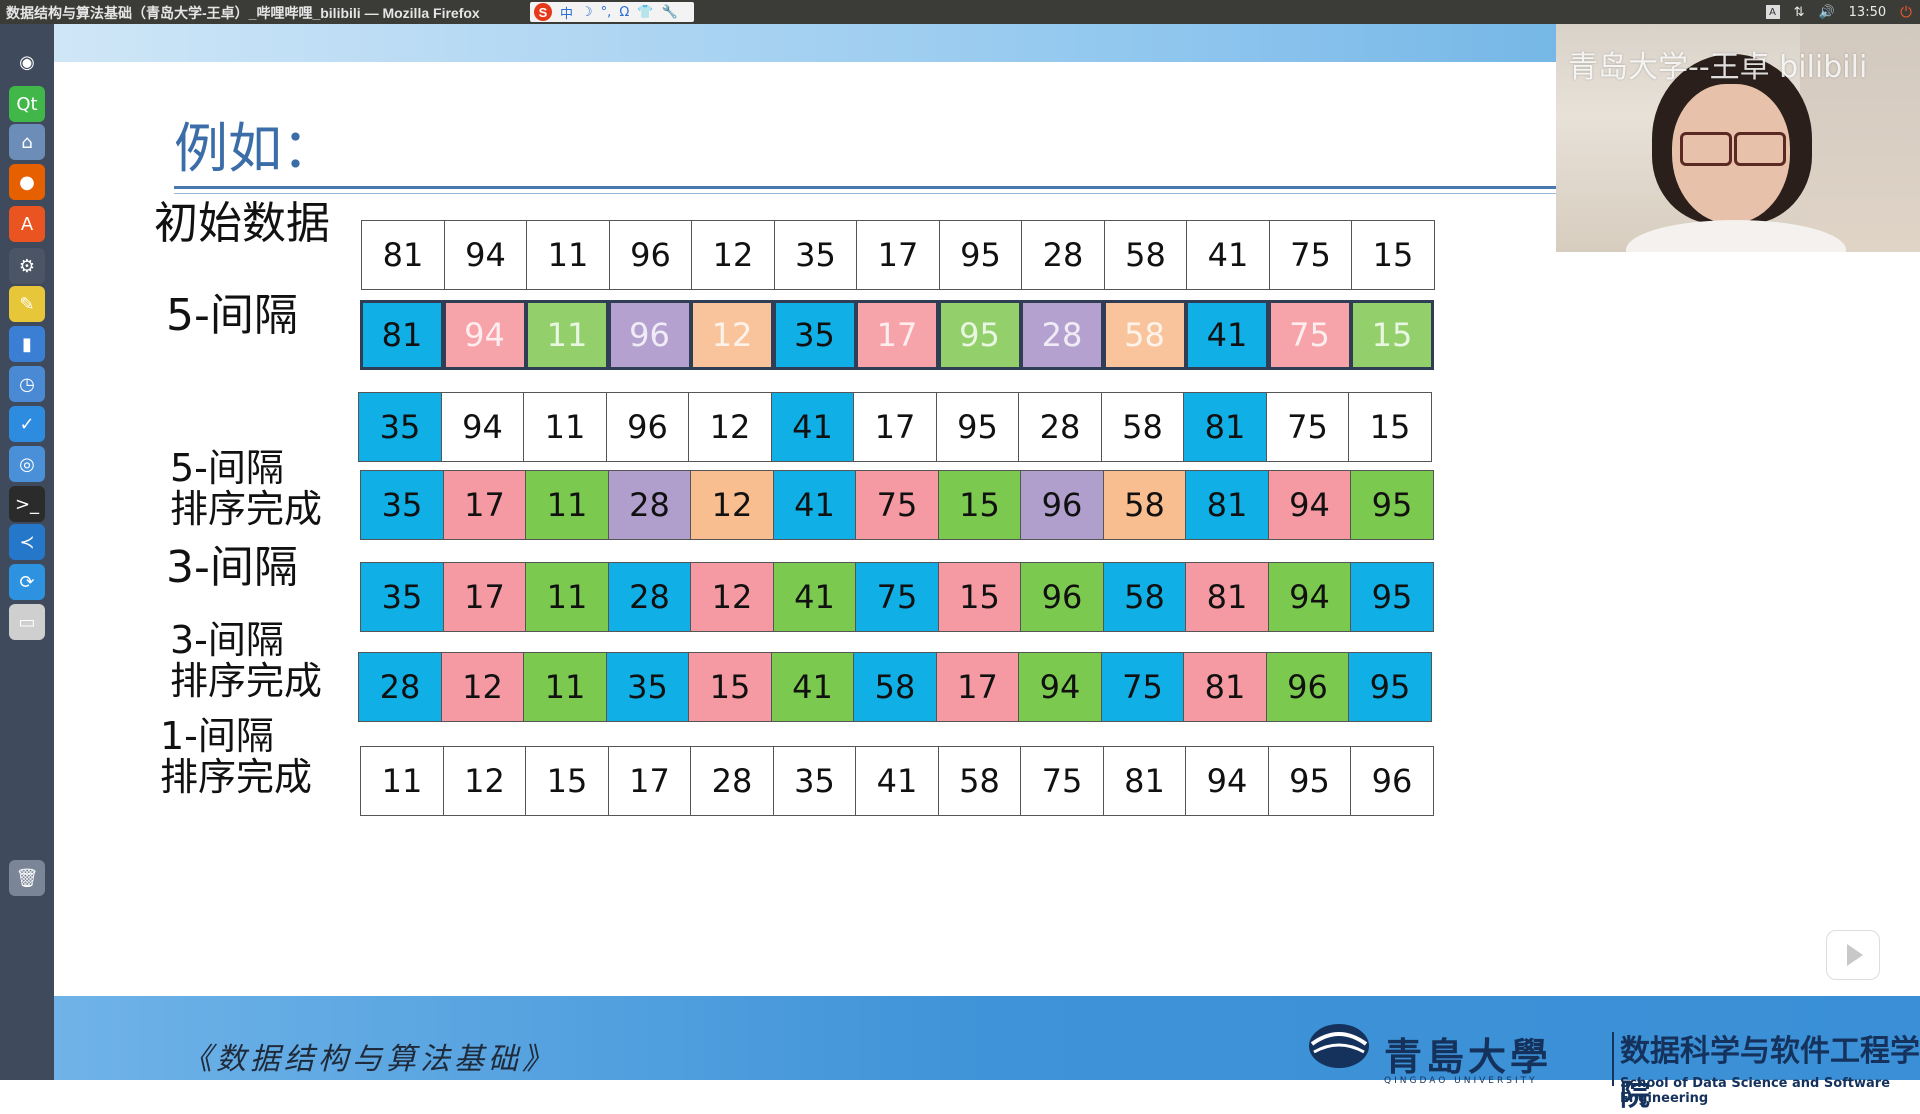 The height and width of the screenshot is (1114, 1920). What do you see at coordinates (587, 12) in the screenshot?
I see `ime-moon-icon: ☽` at bounding box center [587, 12].